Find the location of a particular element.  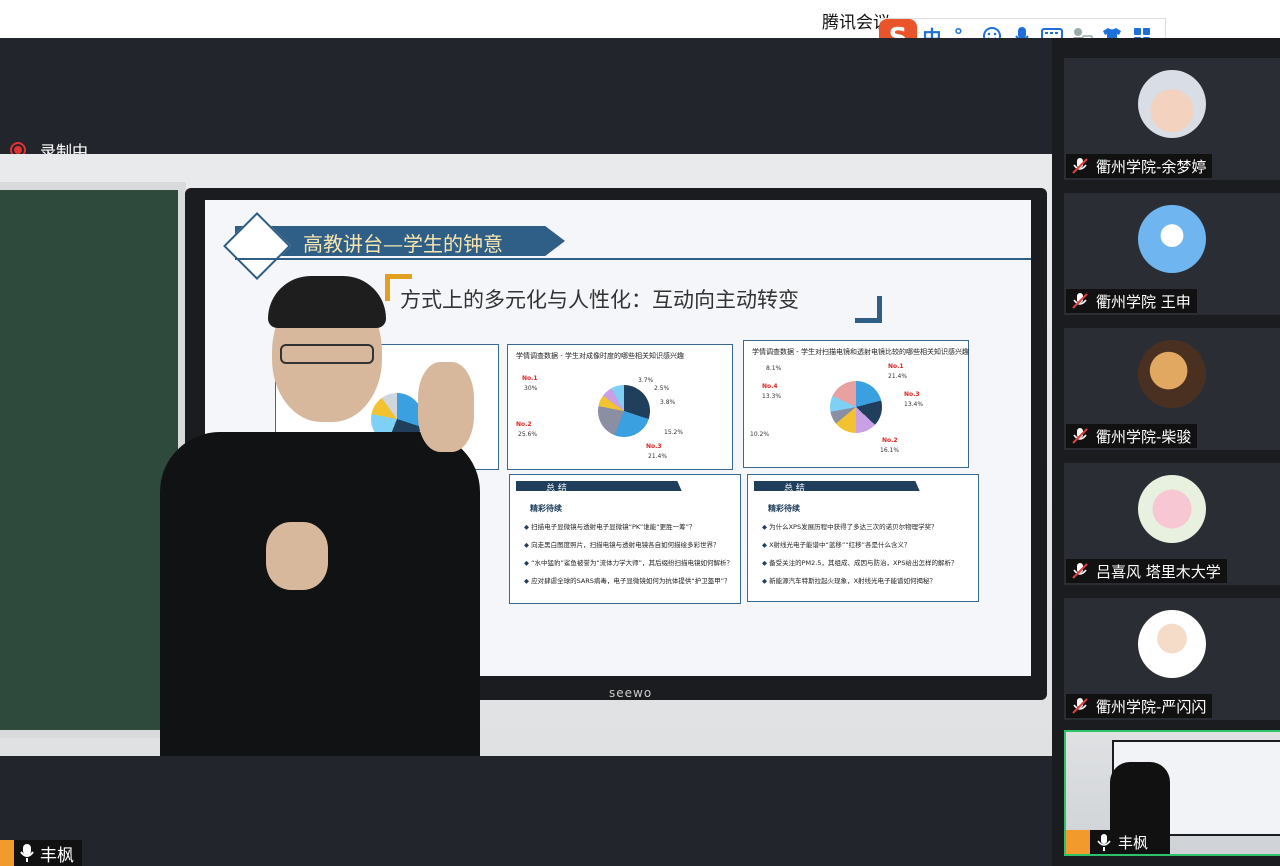

participant-name: 衢州学院-严闪闪 is located at coordinates (1151, 706).